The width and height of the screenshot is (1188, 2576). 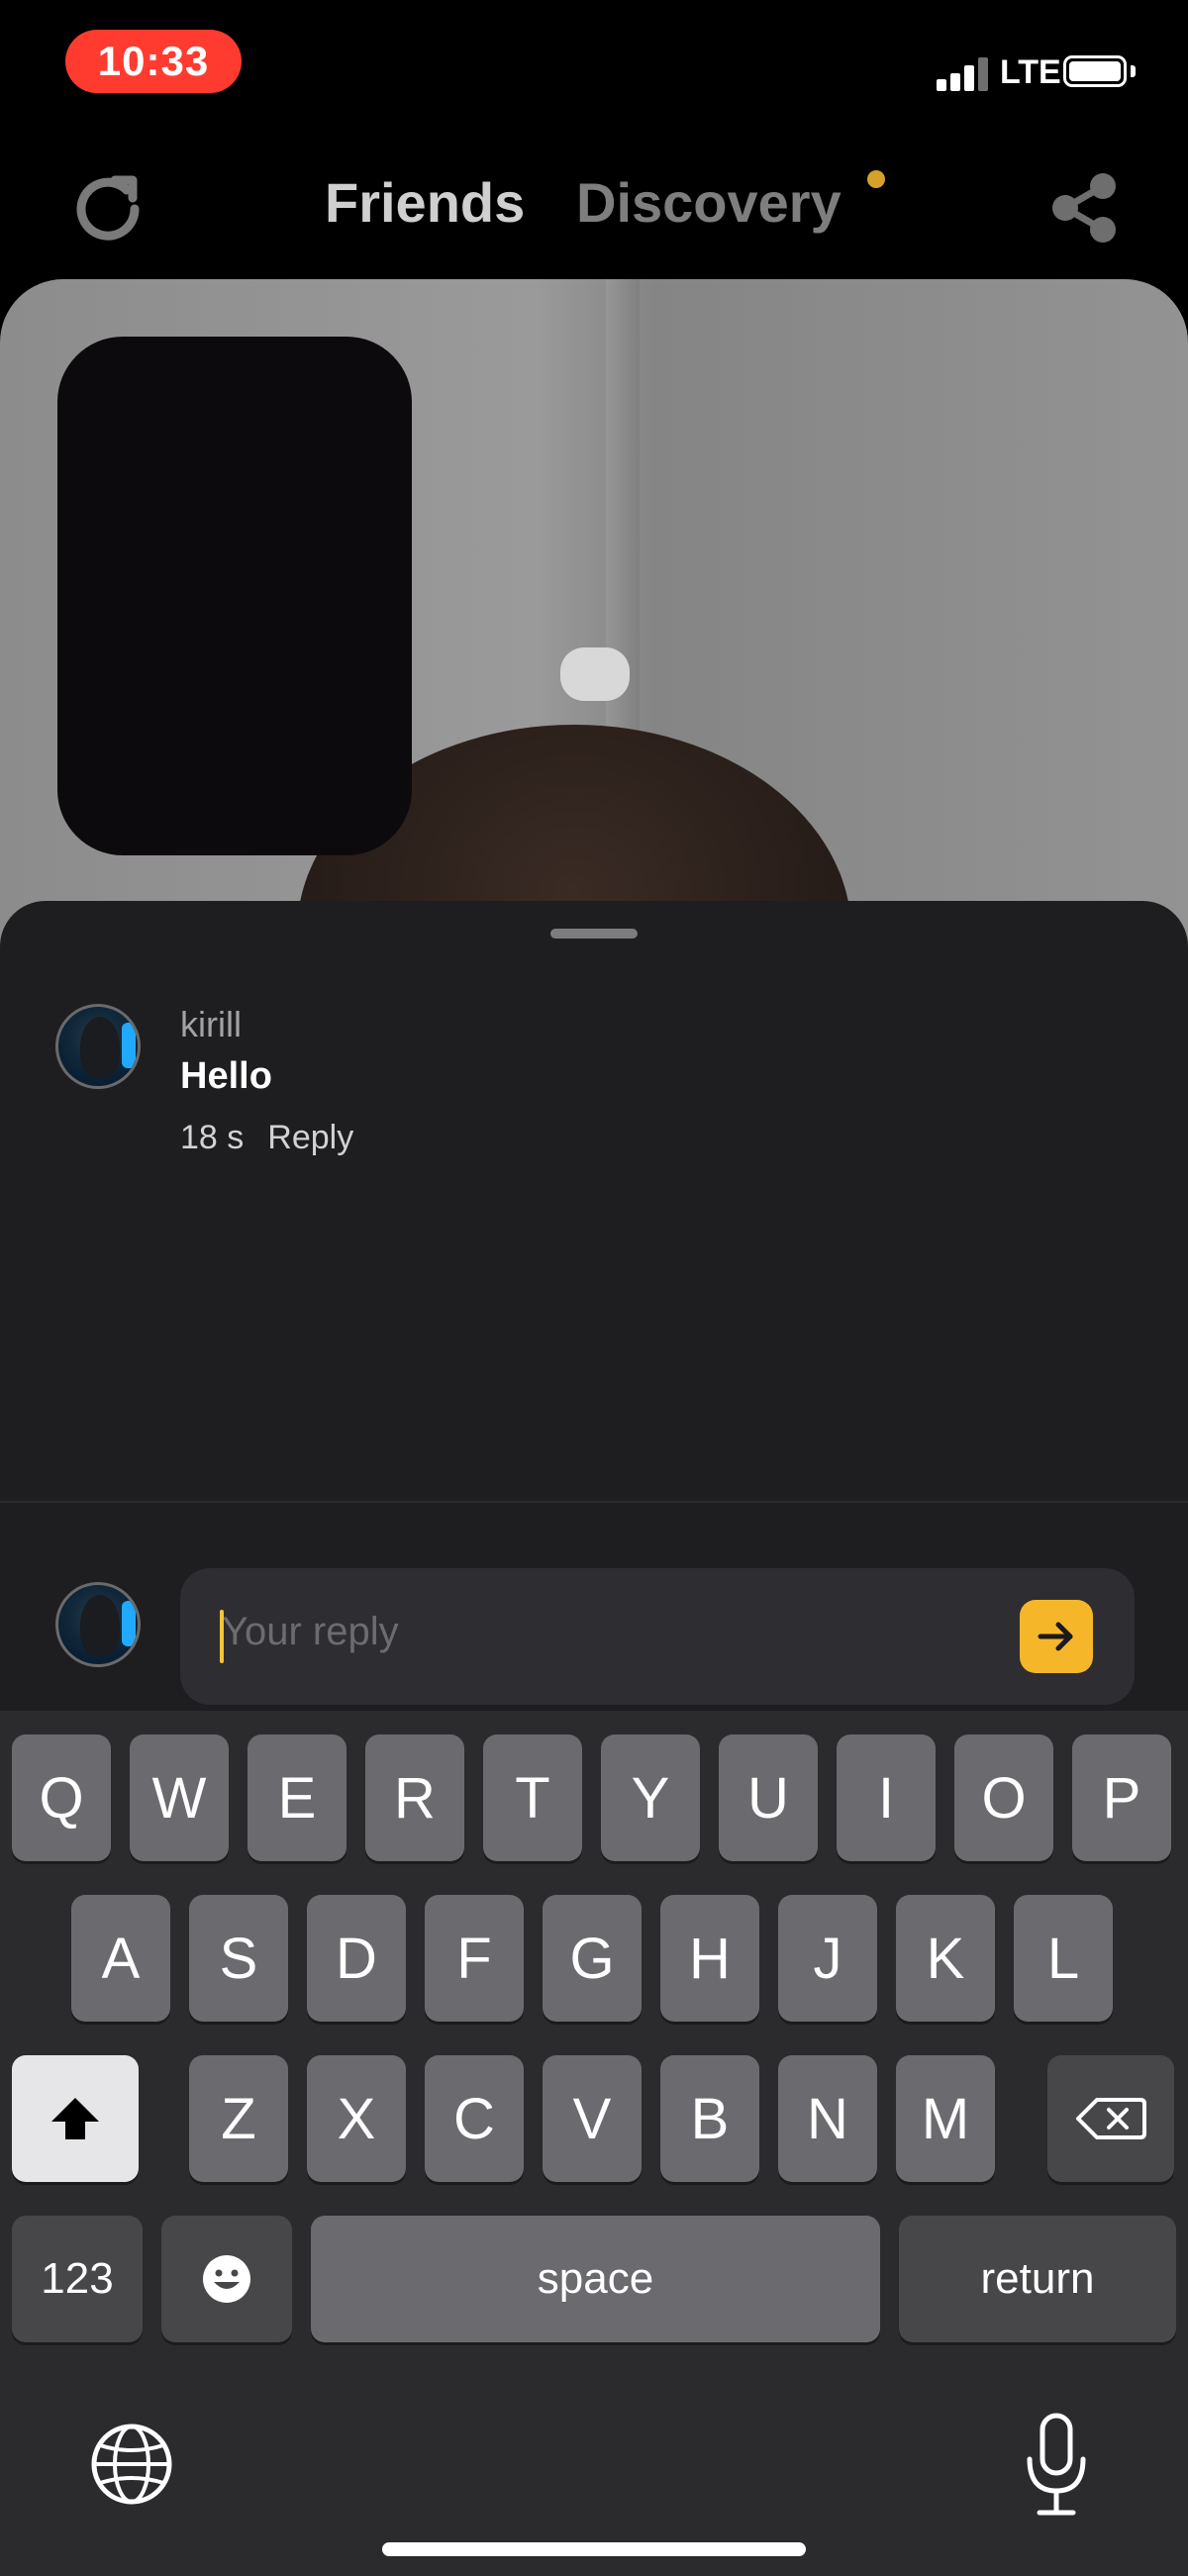 I want to click on shift-key, so click(x=75, y=2118).